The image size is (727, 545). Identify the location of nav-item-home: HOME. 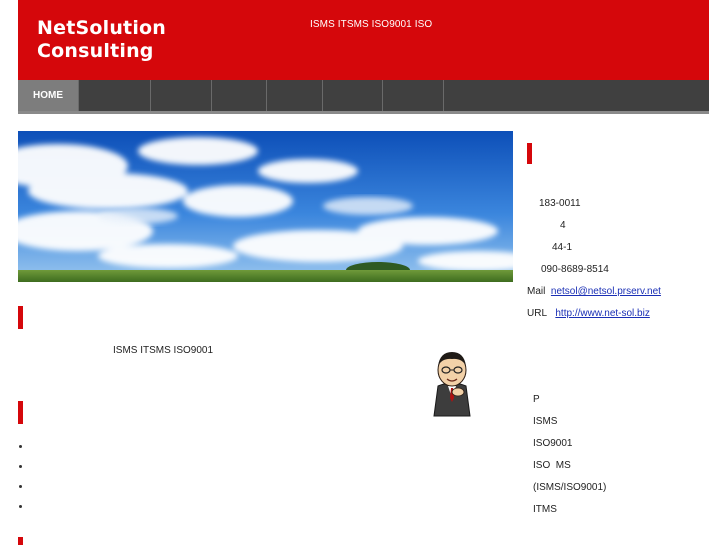
(48, 95).